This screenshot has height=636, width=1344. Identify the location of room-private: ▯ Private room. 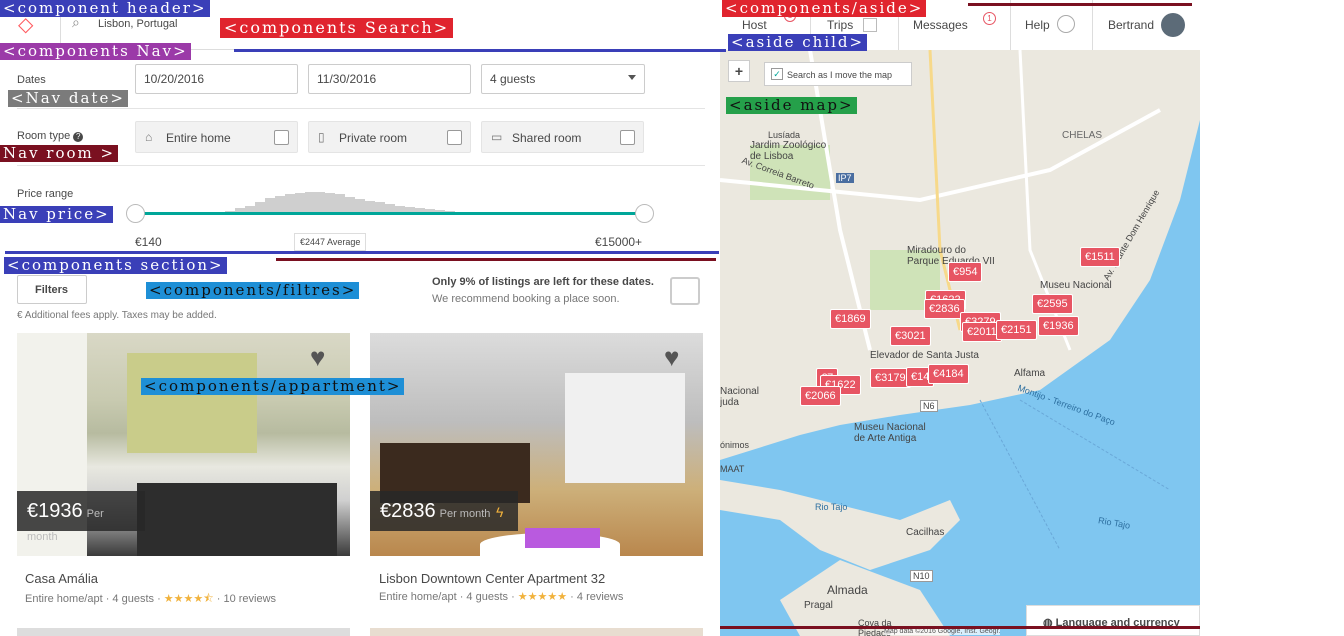
(389, 137).